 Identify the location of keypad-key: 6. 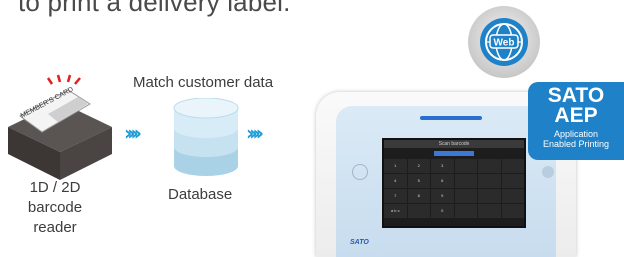
(442, 181).